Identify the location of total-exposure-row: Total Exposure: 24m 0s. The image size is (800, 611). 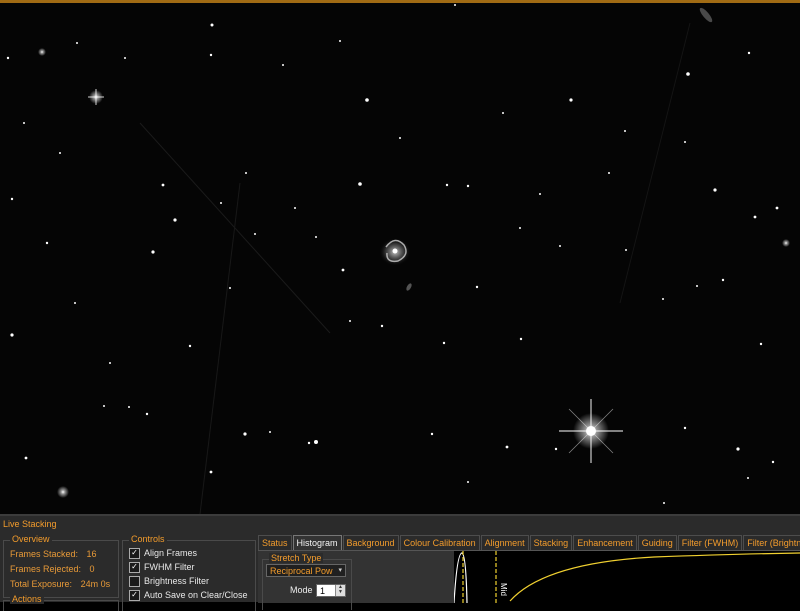
(60, 584).